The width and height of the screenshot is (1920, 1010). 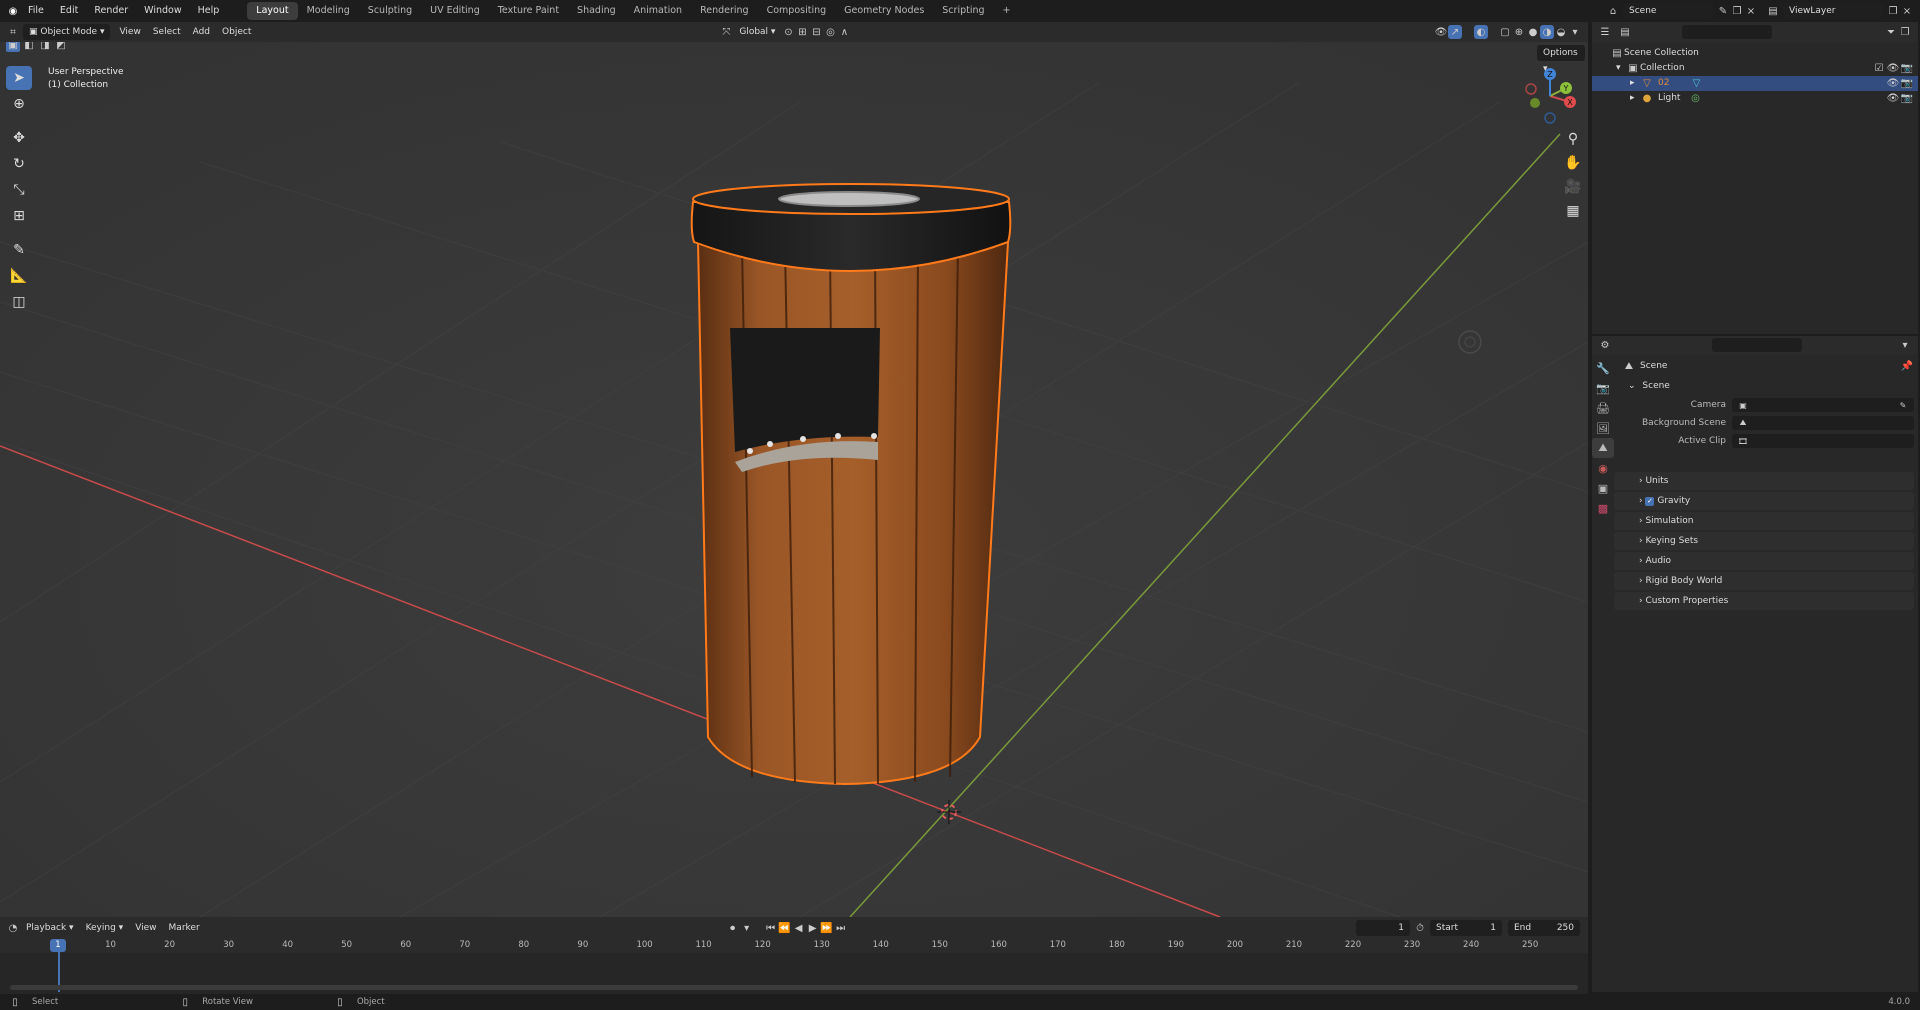 What do you see at coordinates (1573, 139) in the screenshot?
I see `zoom-icon: ⚲` at bounding box center [1573, 139].